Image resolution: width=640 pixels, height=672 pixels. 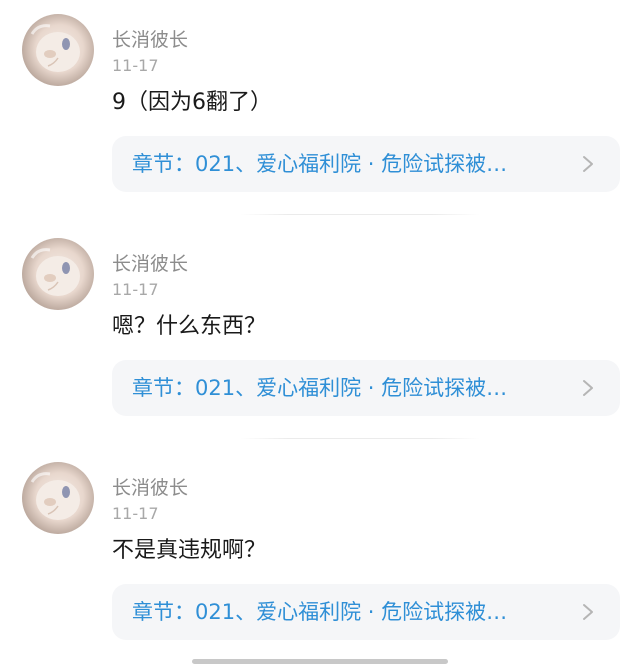 I want to click on home-indicator, so click(x=320, y=661).